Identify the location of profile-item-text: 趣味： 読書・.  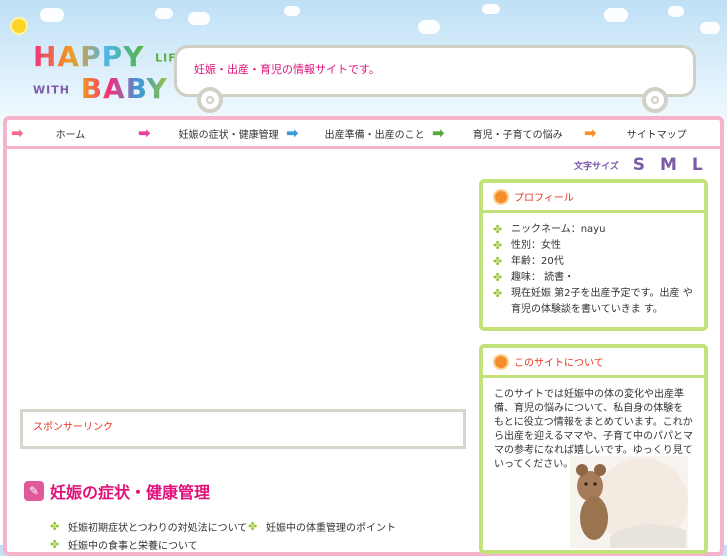
(543, 277).